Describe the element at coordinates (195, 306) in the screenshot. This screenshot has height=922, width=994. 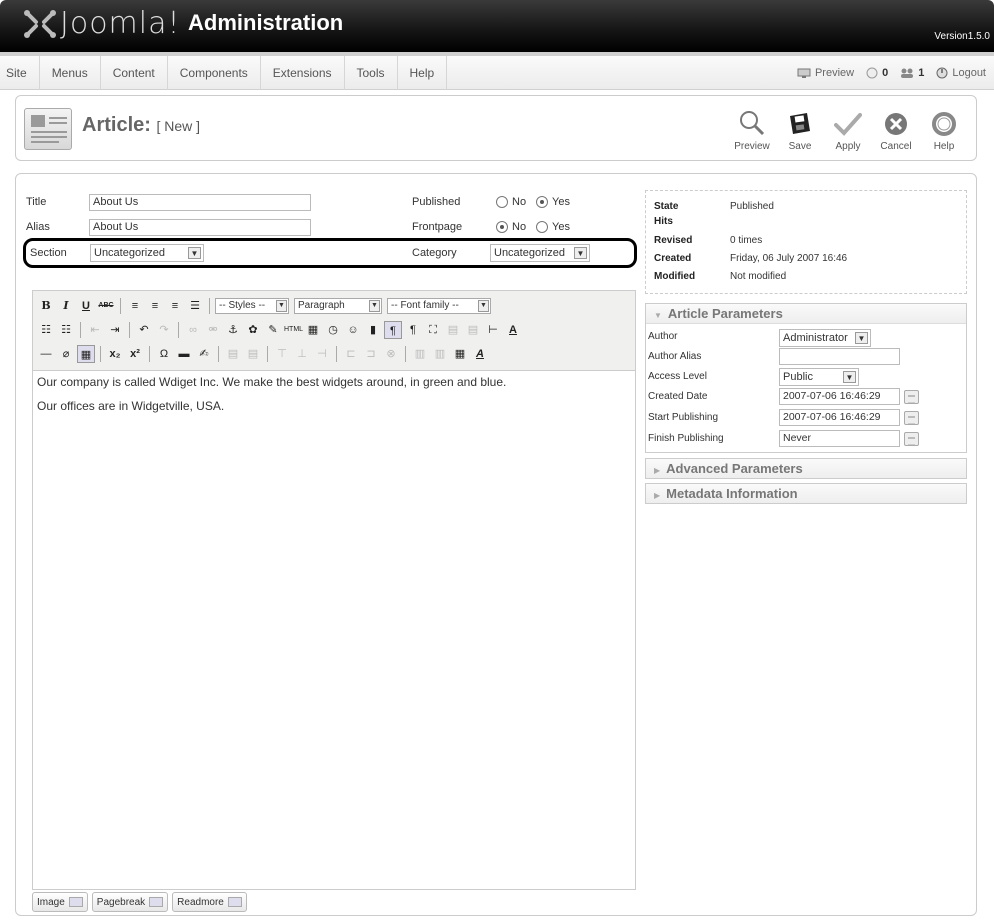
I see `align-justify-icon: ☰` at that location.